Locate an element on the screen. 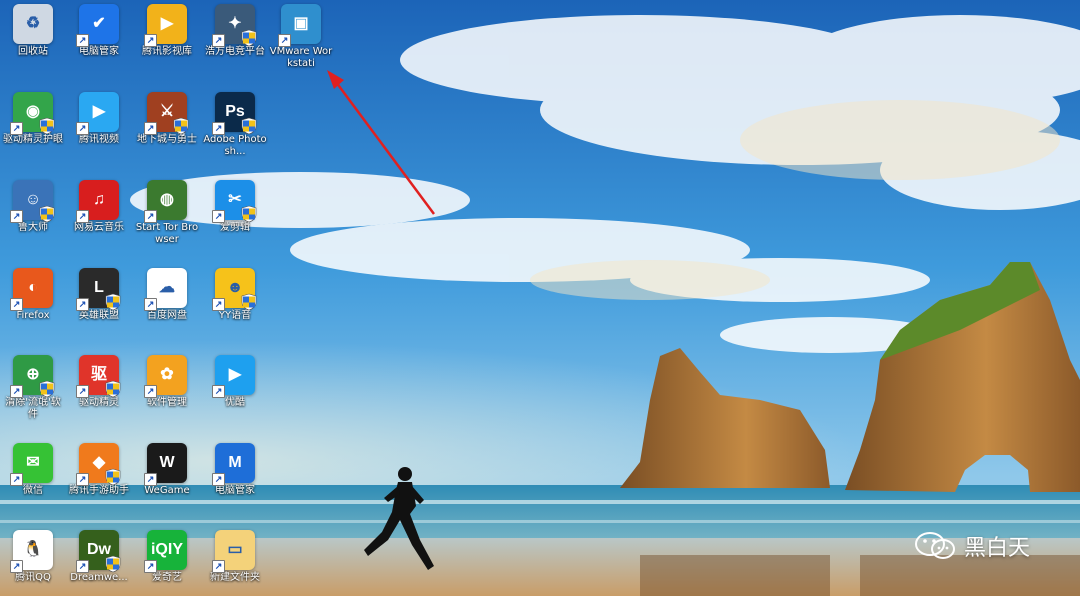 The height and width of the screenshot is (596, 1080). desktop-icon-vmware: ▣ ↗ VMware Workstati is located at coordinates (301, 37).